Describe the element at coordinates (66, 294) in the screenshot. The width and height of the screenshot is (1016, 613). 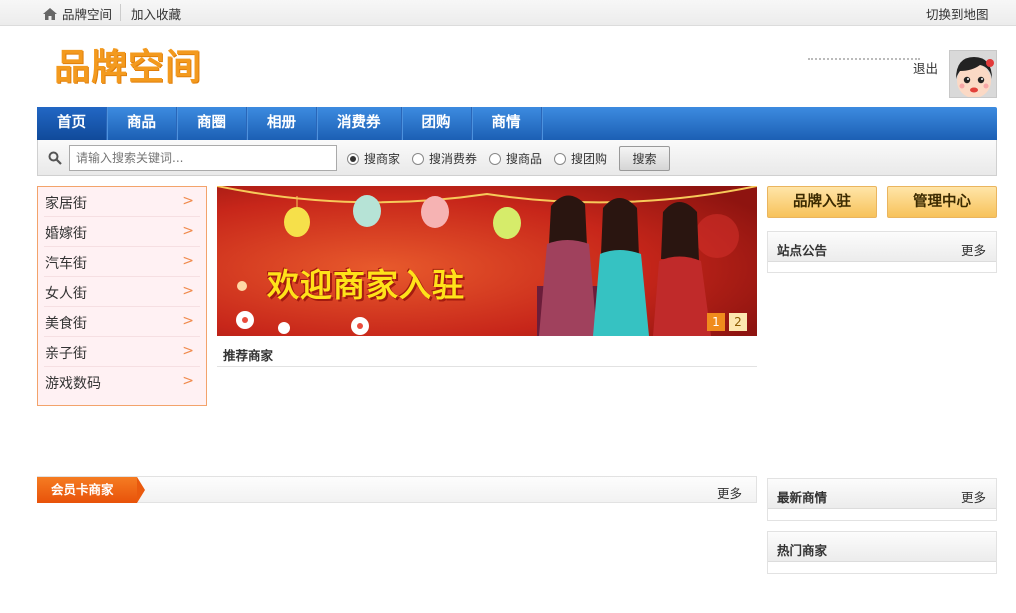
I see `category-label: 女人街` at that location.